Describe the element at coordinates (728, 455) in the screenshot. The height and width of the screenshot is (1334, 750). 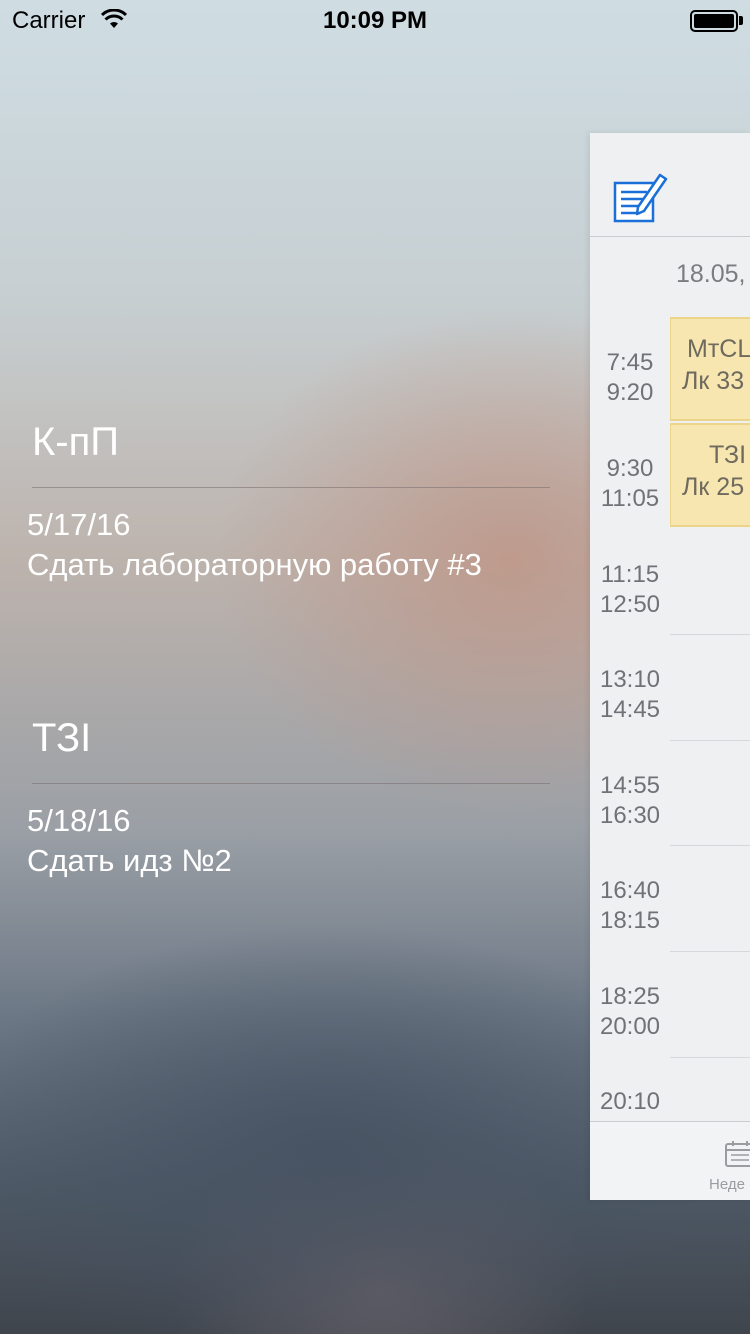
I see `lesson-name: ТЗІ` at that location.